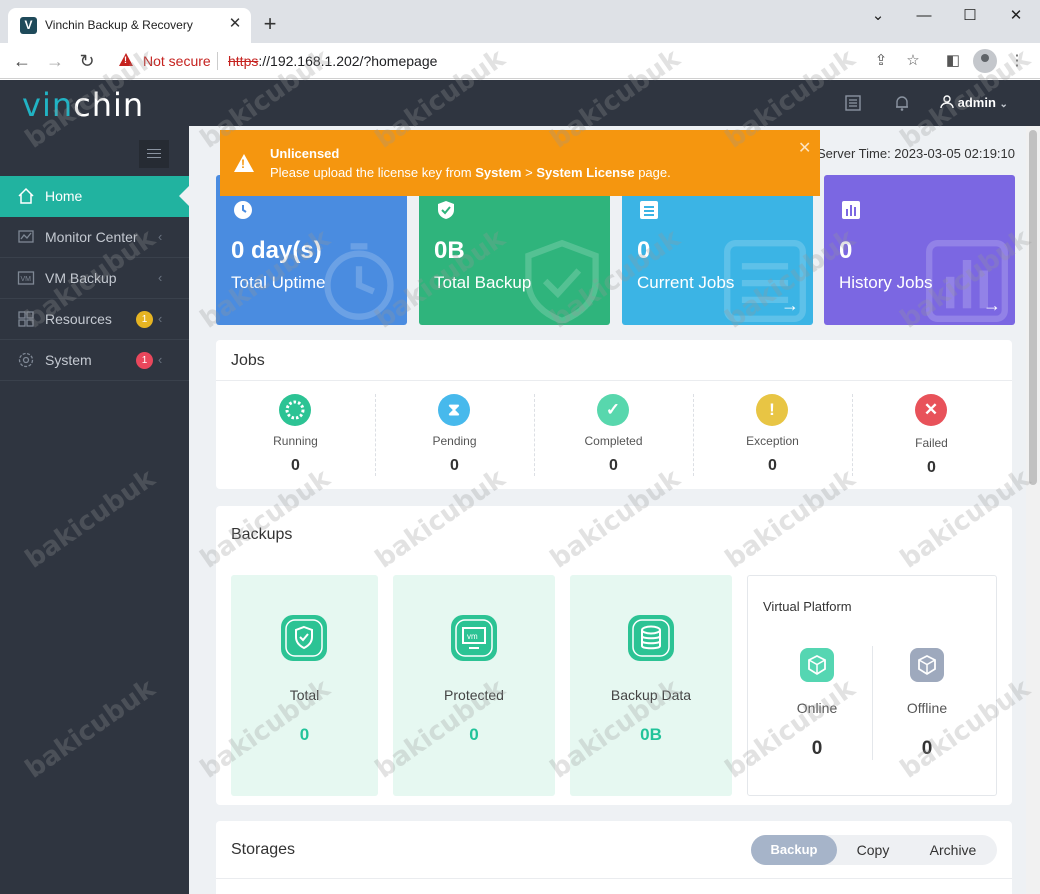 This screenshot has width=1040, height=894. Describe the element at coordinates (614, 857) in the screenshot. I see `storages-card: Storages Backup Copy Archive` at that location.